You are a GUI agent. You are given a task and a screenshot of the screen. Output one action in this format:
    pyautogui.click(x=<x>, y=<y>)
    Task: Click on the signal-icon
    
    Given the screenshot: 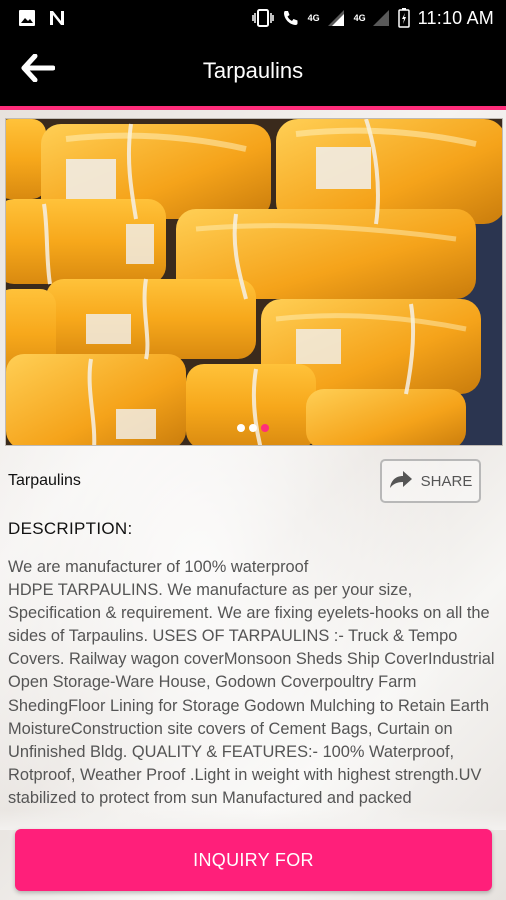 What is the action you would take?
    pyautogui.click(x=336, y=18)
    